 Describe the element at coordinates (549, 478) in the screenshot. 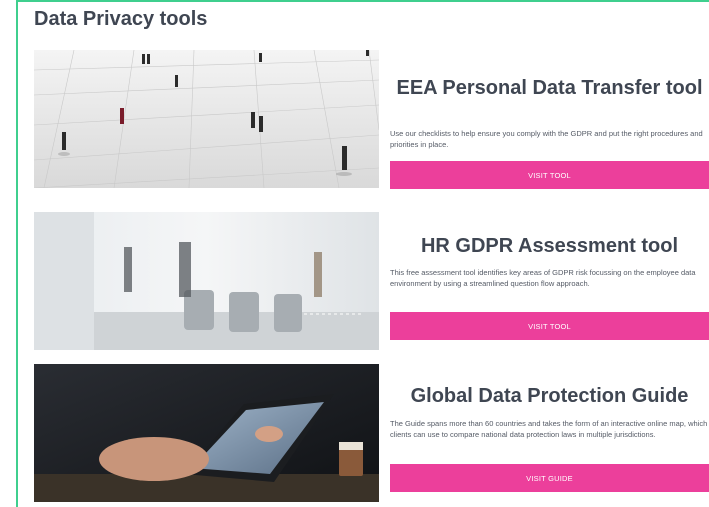

I see `visit-guide-button: VISIT GUIDE` at that location.